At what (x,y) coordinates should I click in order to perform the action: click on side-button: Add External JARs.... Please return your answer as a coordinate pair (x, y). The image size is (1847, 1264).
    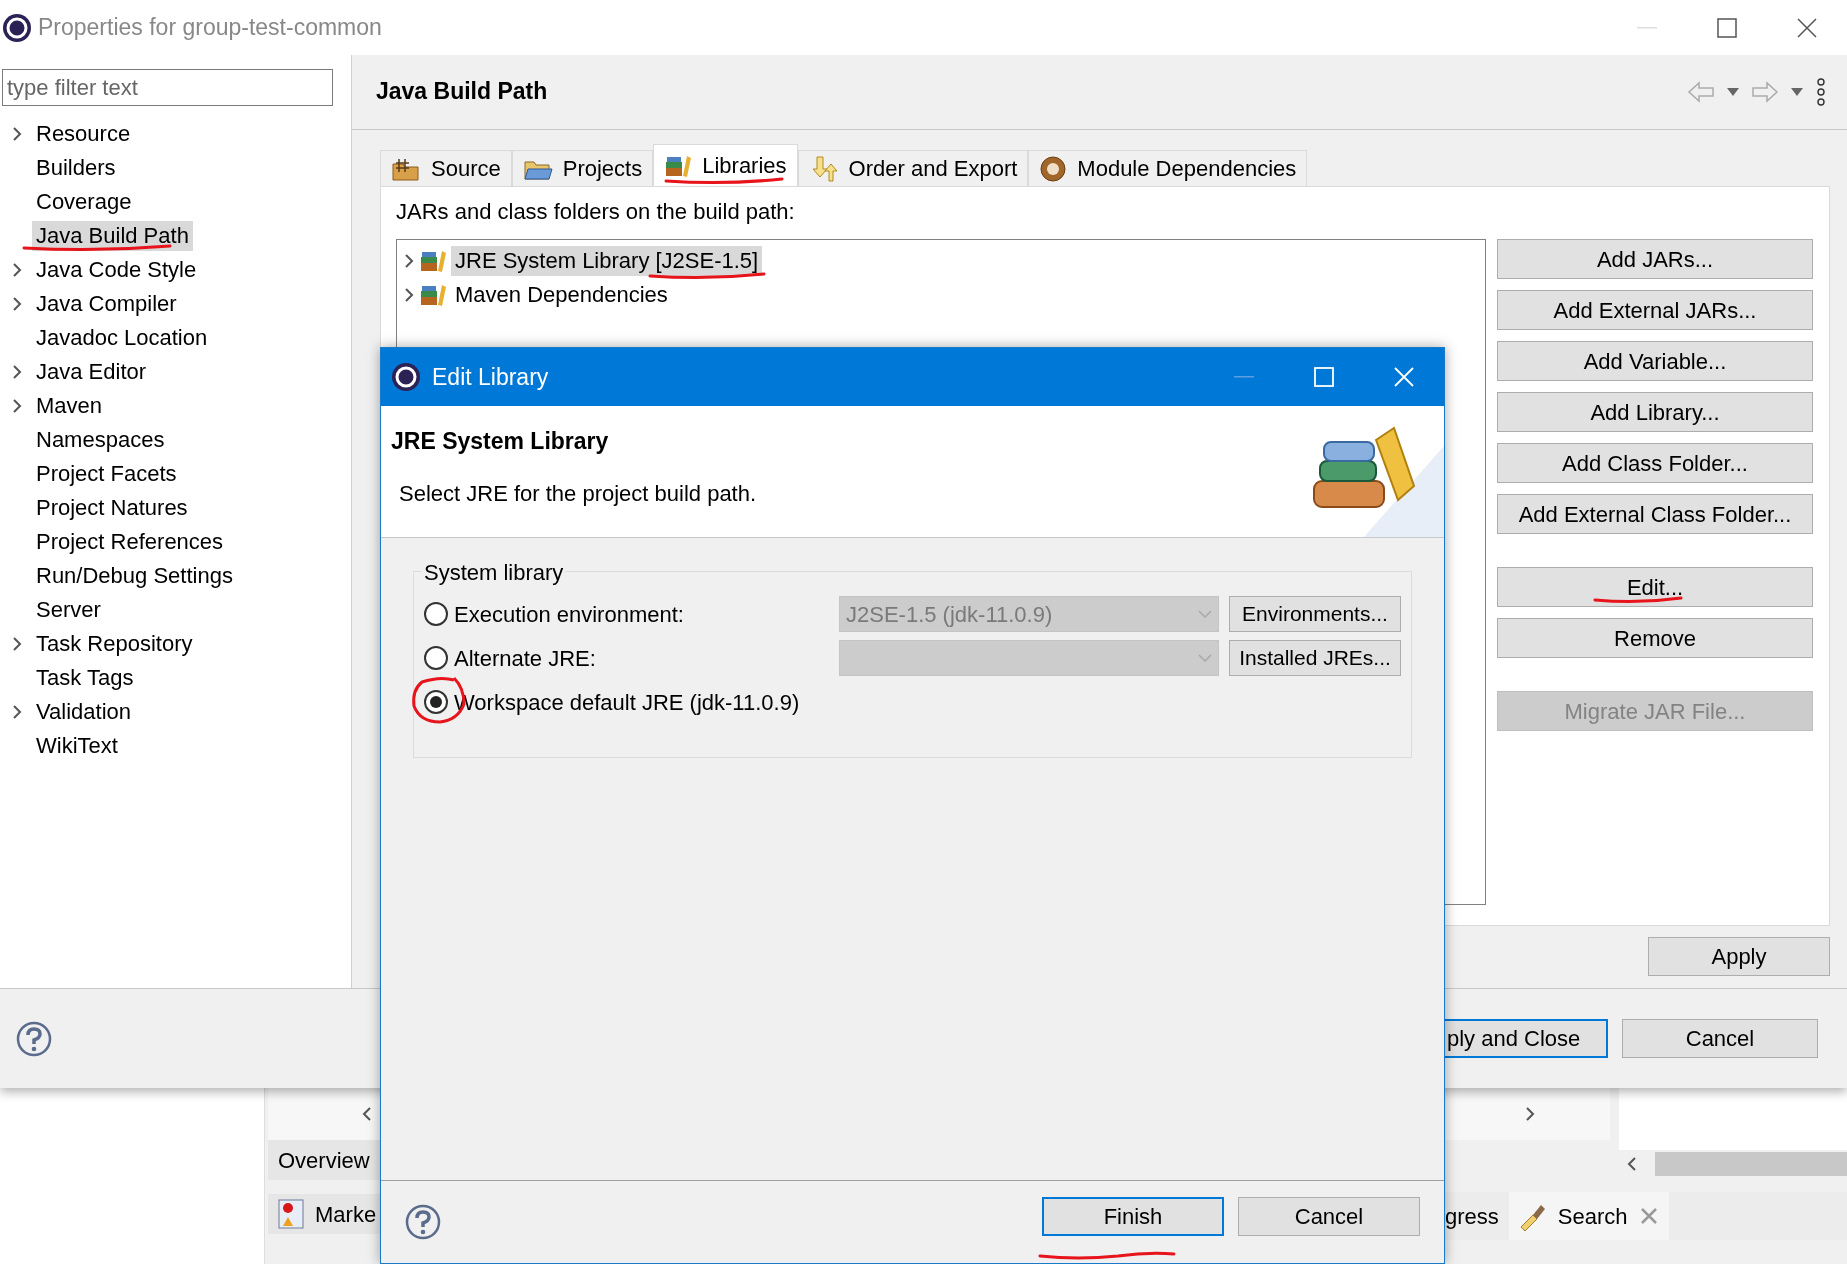
    Looking at the image, I should click on (1655, 310).